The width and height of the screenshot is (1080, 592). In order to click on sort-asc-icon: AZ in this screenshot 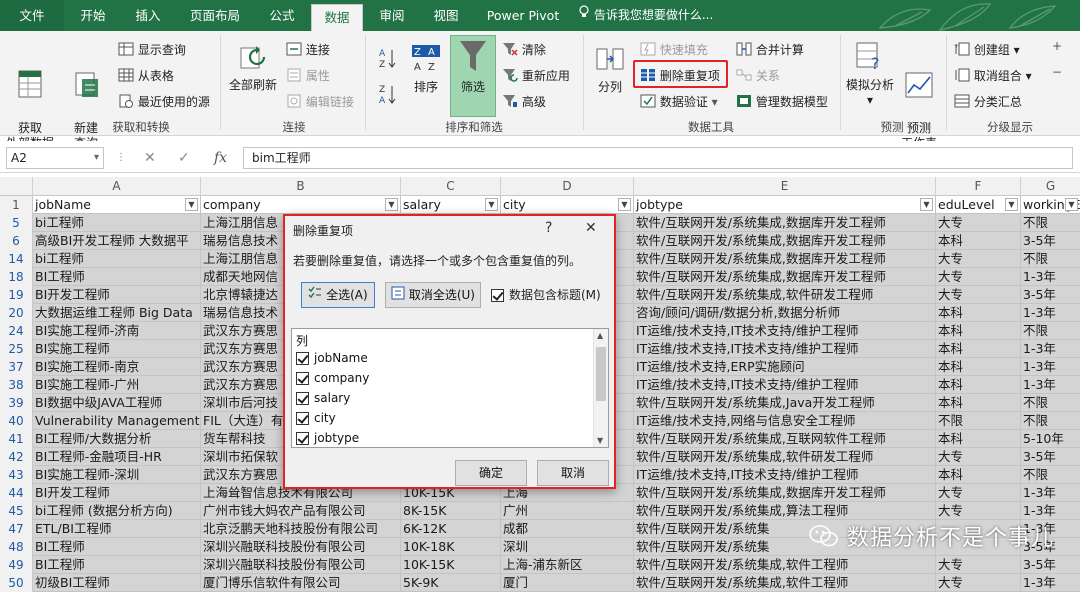, I will do `click(387, 59)`.